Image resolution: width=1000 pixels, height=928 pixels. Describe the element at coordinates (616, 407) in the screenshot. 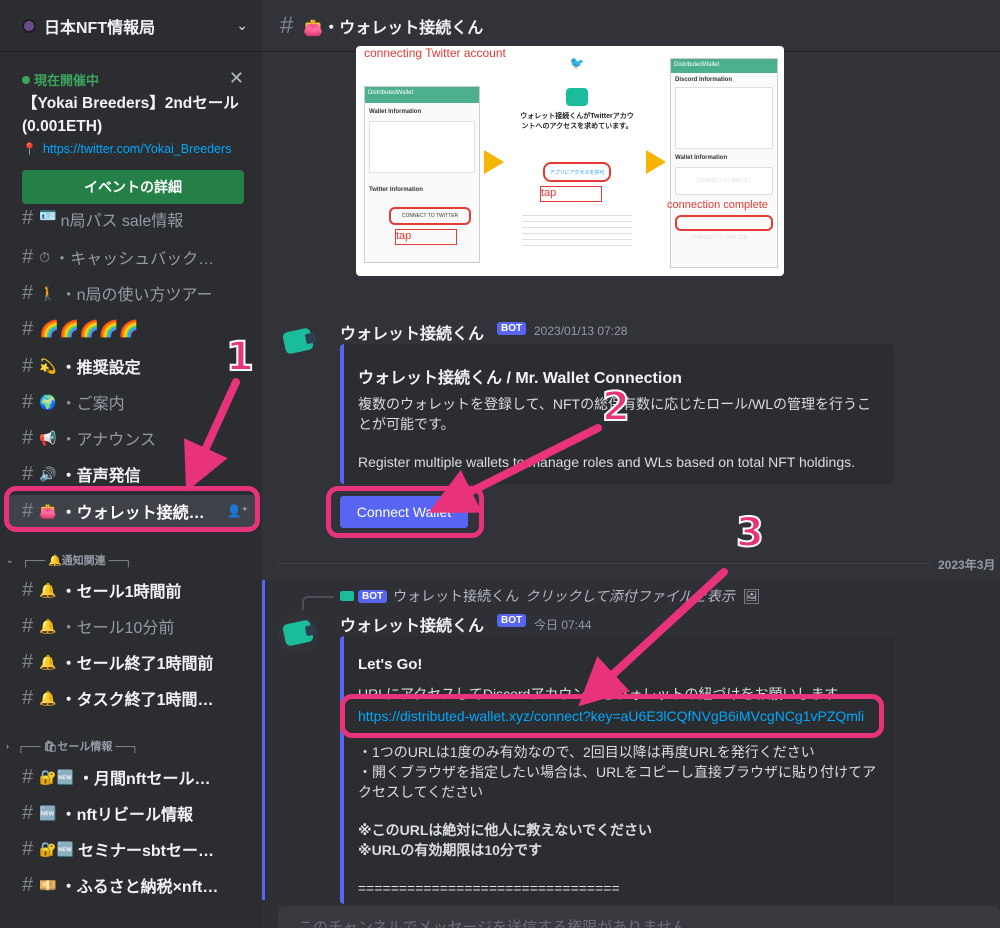

I see `annotation-number-2: 2` at that location.